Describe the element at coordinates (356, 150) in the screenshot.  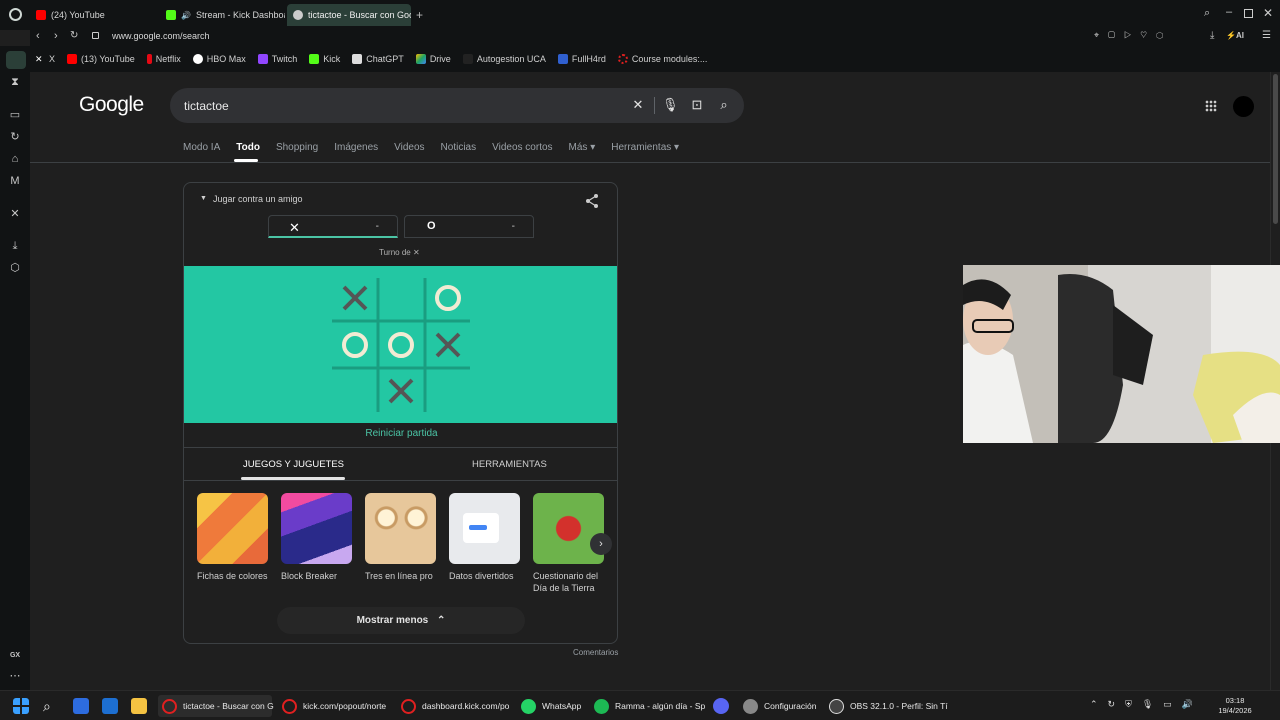
I see `tab-imagenes: Imágenes` at that location.